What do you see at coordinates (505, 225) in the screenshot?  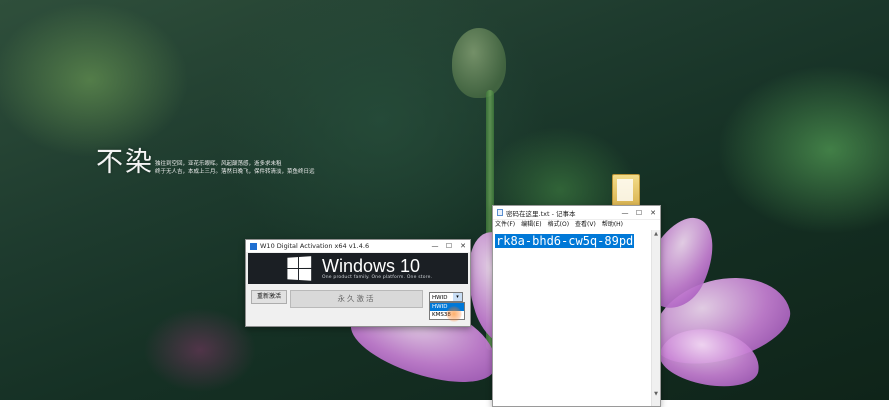 I see `menu-file: 文件(F)` at bounding box center [505, 225].